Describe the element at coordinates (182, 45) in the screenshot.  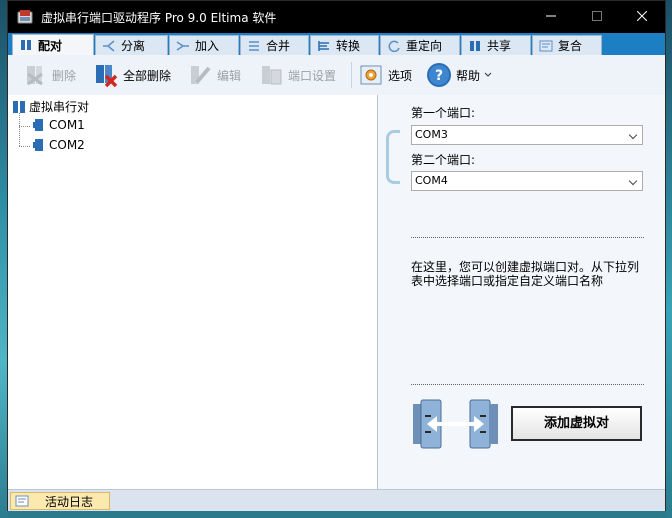
I see `join-icon` at that location.